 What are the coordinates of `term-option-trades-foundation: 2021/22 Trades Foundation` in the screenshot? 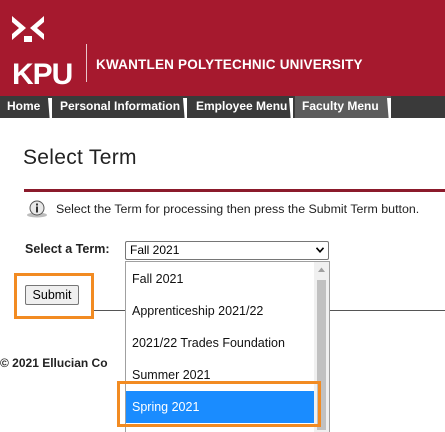 It's located at (220, 343).